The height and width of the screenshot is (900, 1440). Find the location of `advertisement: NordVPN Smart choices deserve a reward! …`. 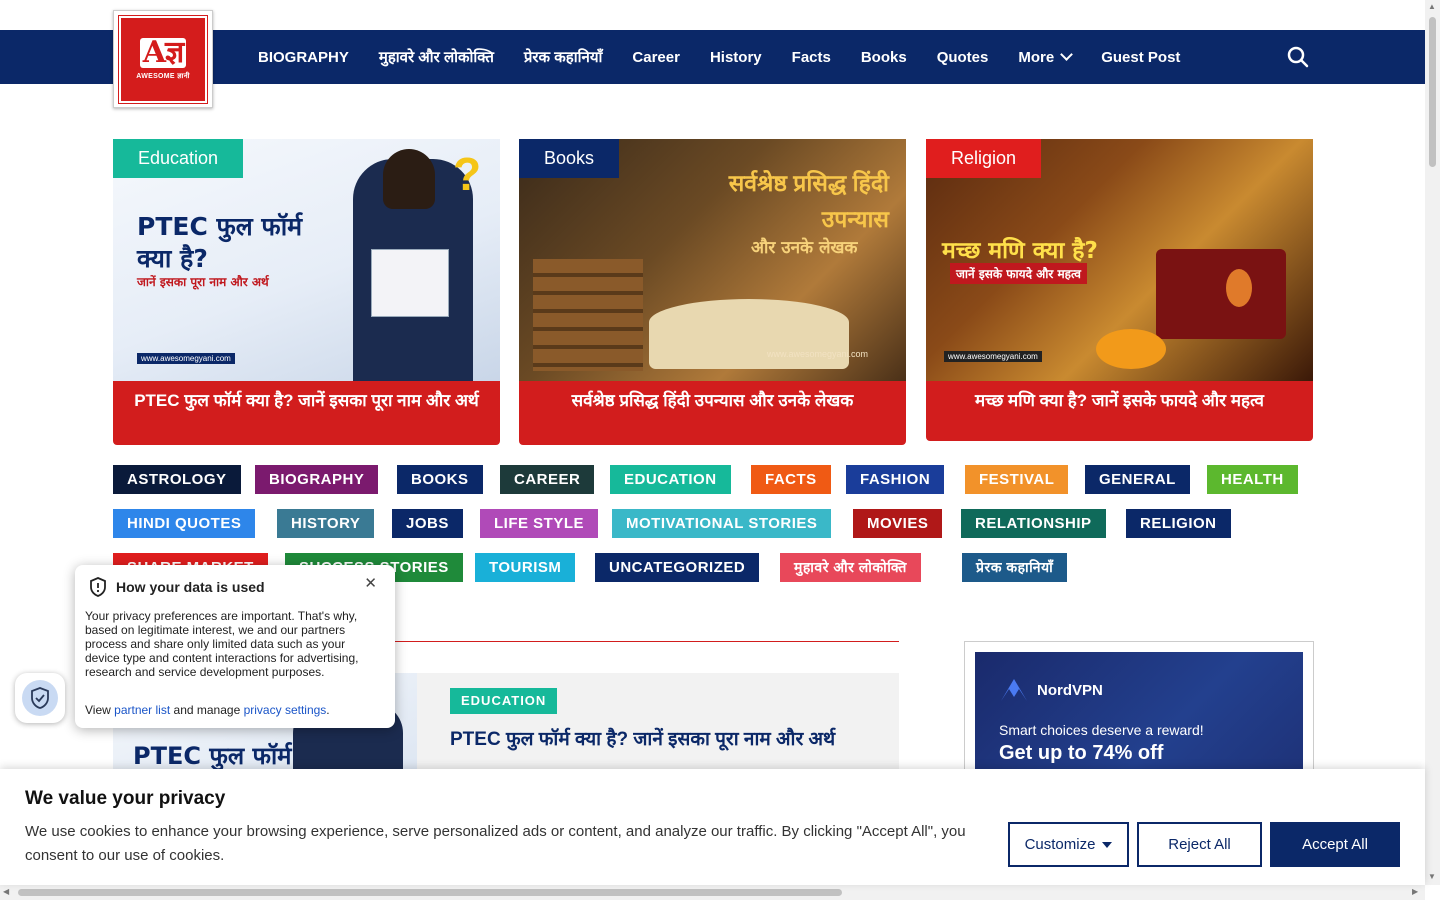

advertisement: NordVPN Smart choices deserve a reward! … is located at coordinates (1139, 711).